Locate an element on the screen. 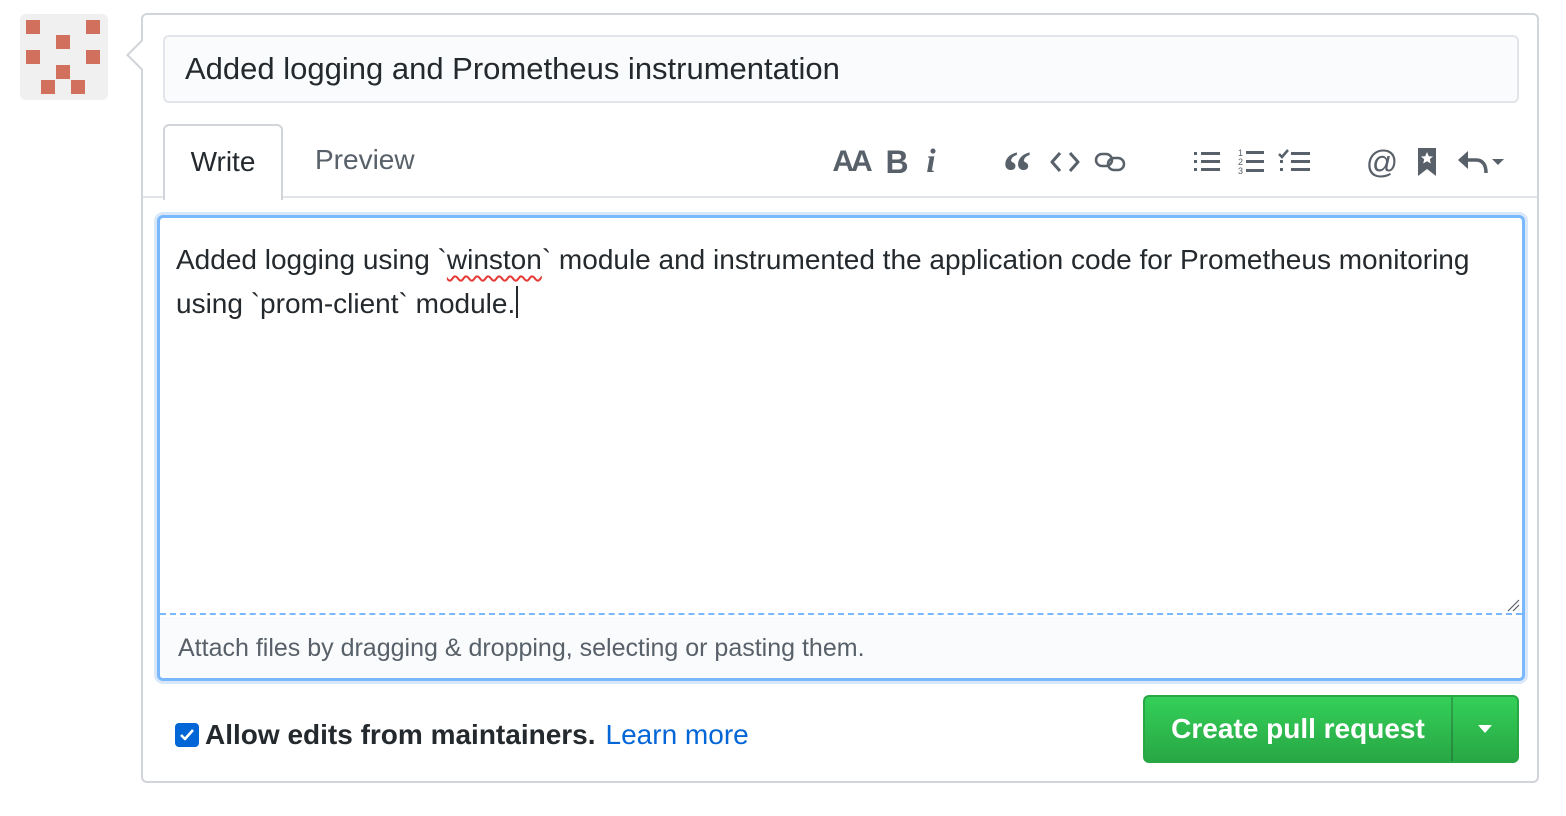 The width and height of the screenshot is (1566, 816). resize-handle-icon is located at coordinates (1513, 605).